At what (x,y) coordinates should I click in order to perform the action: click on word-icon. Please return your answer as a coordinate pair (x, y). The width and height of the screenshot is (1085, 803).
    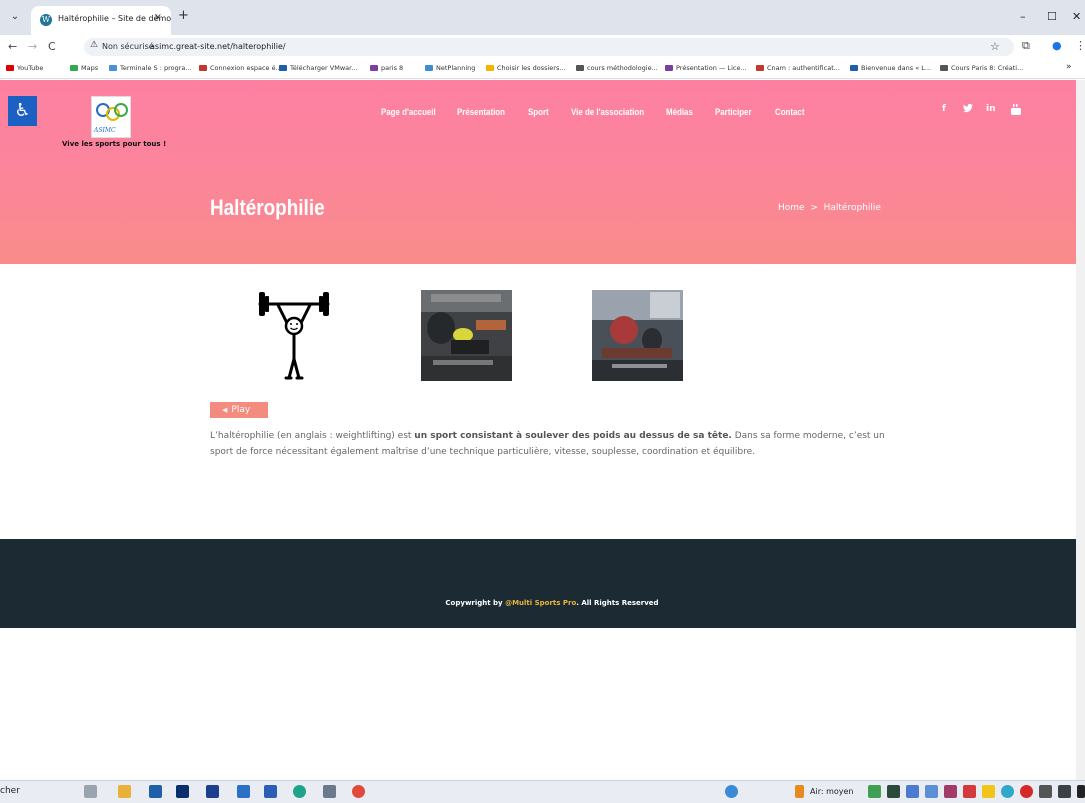
    Looking at the image, I should click on (270, 791).